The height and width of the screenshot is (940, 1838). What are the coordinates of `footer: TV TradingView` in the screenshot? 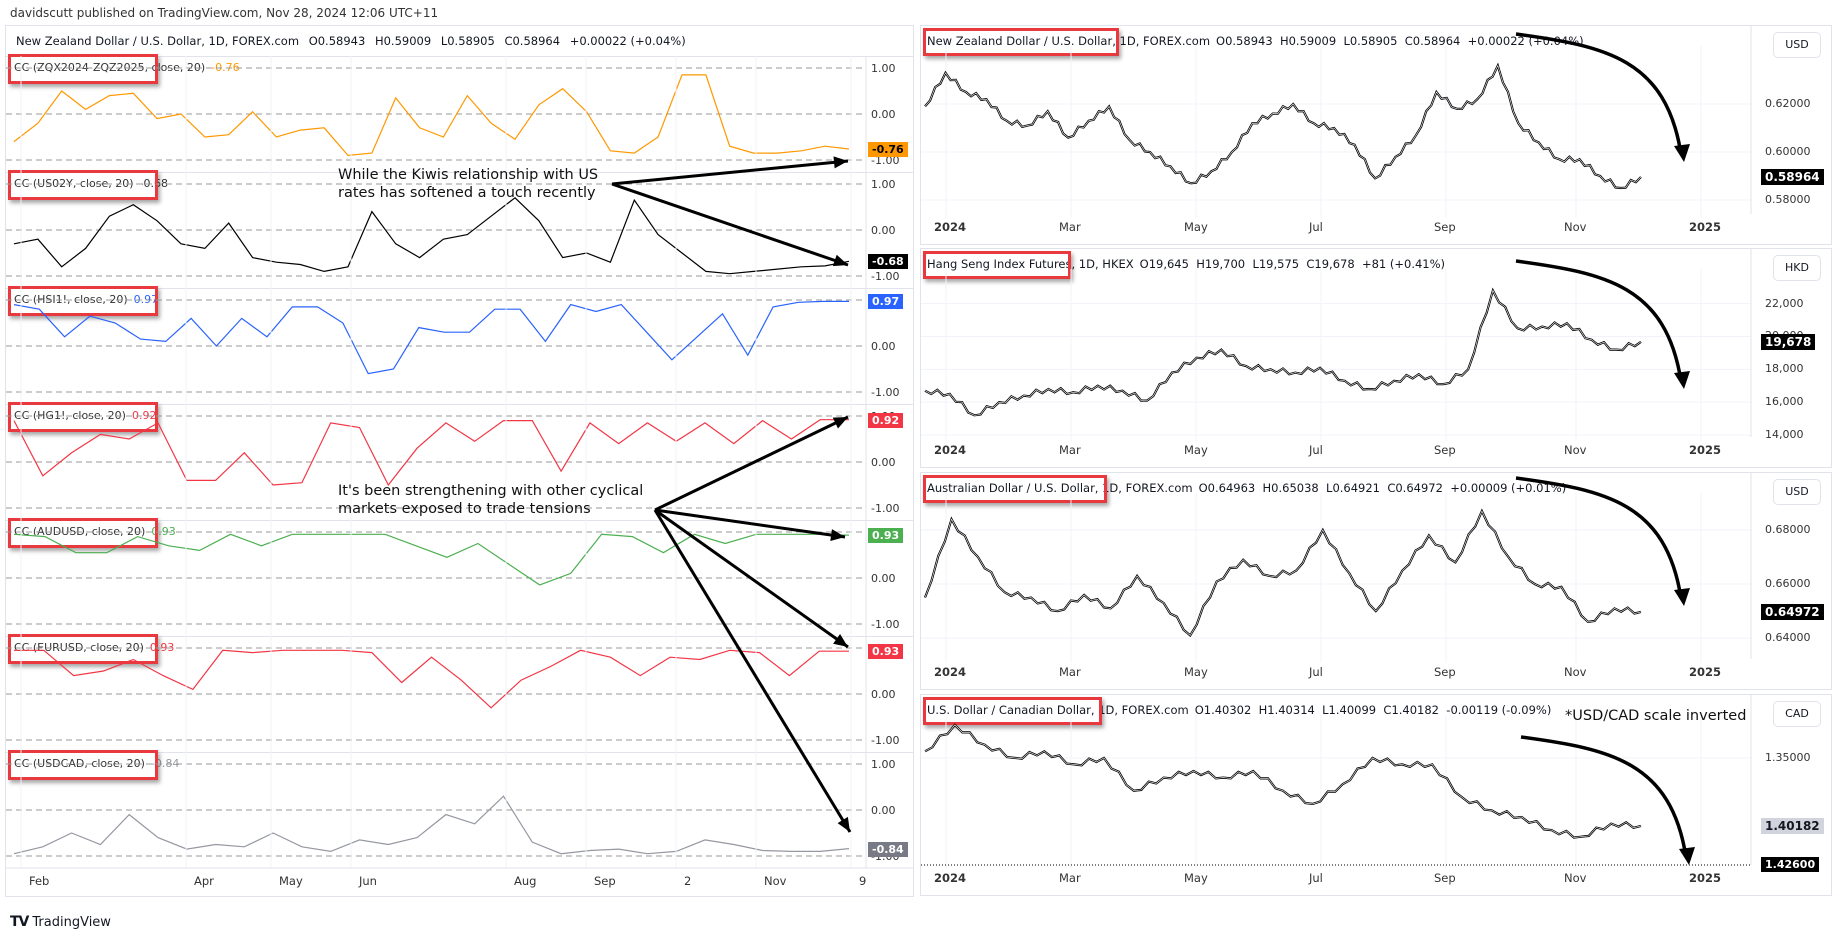 It's located at (60, 922).